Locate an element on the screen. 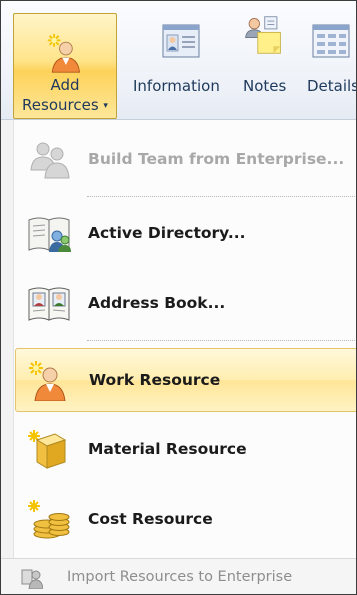 This screenshot has height=595, width=357. information-card-icon is located at coordinates (181, 41).